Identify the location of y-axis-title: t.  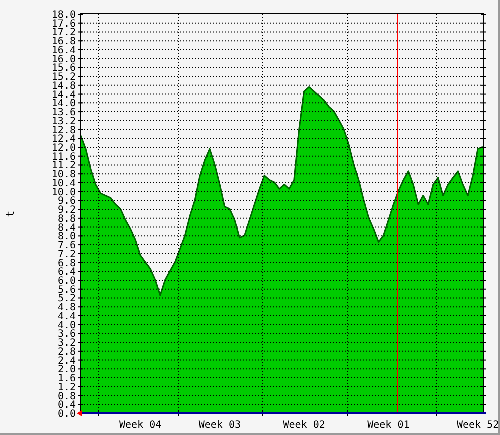
(10, 214).